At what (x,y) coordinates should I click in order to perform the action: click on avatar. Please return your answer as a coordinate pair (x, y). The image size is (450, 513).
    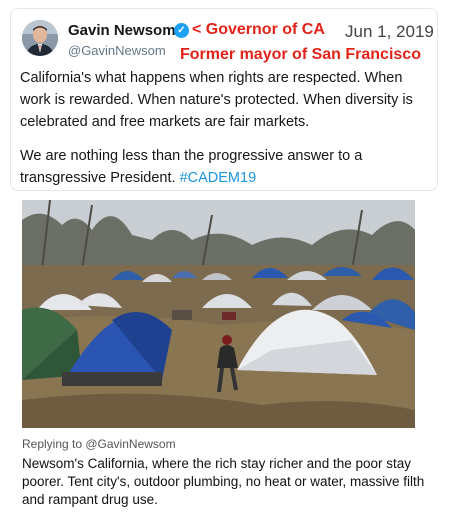
    Looking at the image, I should click on (40, 38).